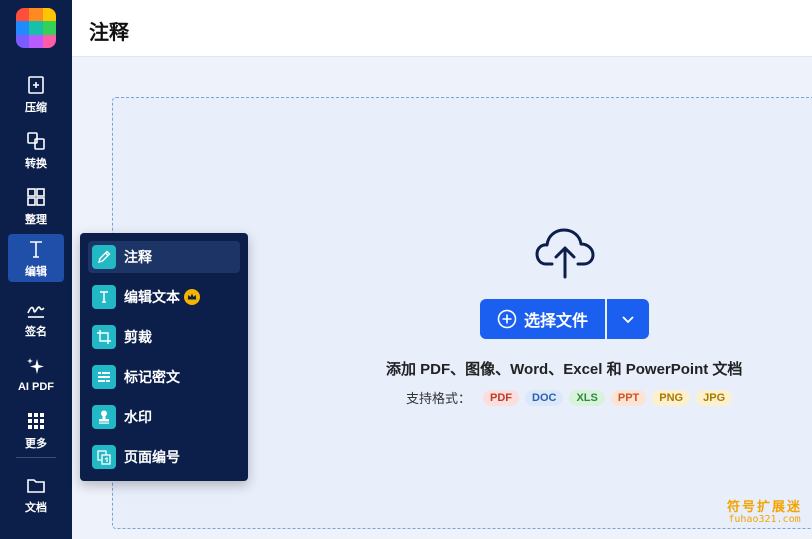 The width and height of the screenshot is (812, 539). Describe the element at coordinates (36, 249) in the screenshot. I see `edit-text-icon` at that location.